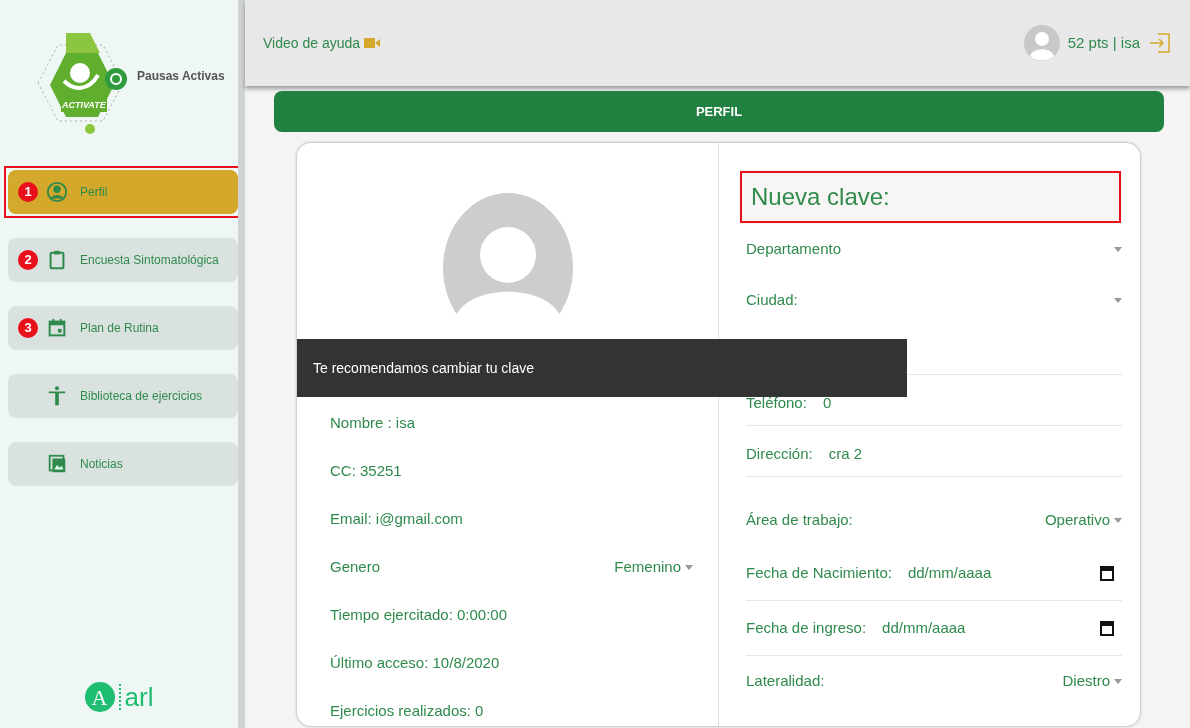 The image size is (1190, 728). What do you see at coordinates (1092, 681) in the screenshot?
I see `dropdown: Diestro` at bounding box center [1092, 681].